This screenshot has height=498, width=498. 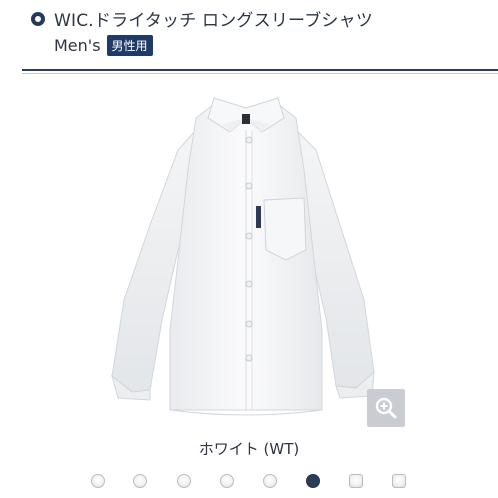 What do you see at coordinates (38, 18) in the screenshot?
I see `bullet-ring-icon` at bounding box center [38, 18].